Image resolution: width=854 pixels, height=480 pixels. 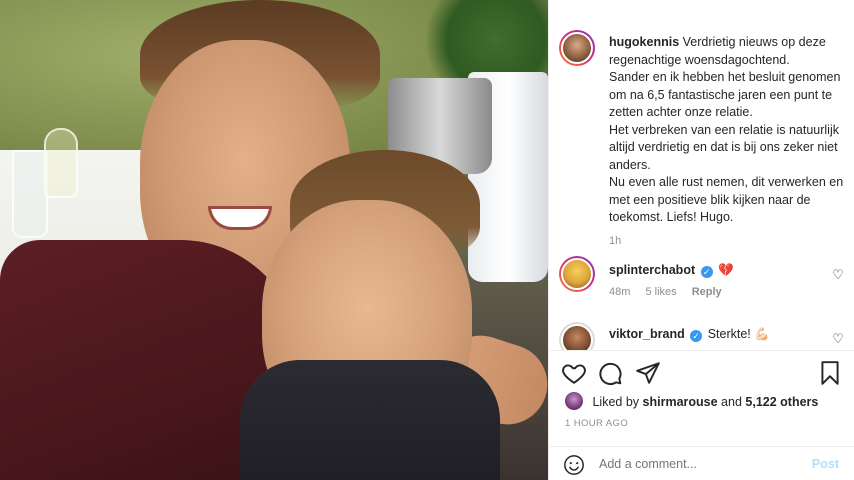 I want to click on comment-content: splinterchabot ✓ 💔 48m 5 likes Reply, so click(x=727, y=281).